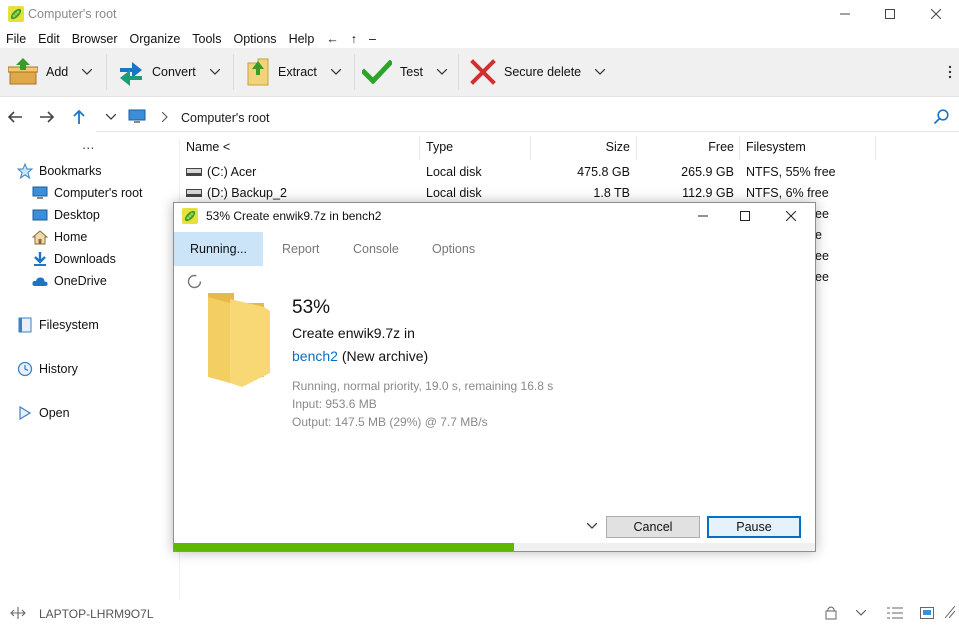 The image size is (959, 627). I want to click on operation-description: Create enwik9.7z in, so click(353, 333).